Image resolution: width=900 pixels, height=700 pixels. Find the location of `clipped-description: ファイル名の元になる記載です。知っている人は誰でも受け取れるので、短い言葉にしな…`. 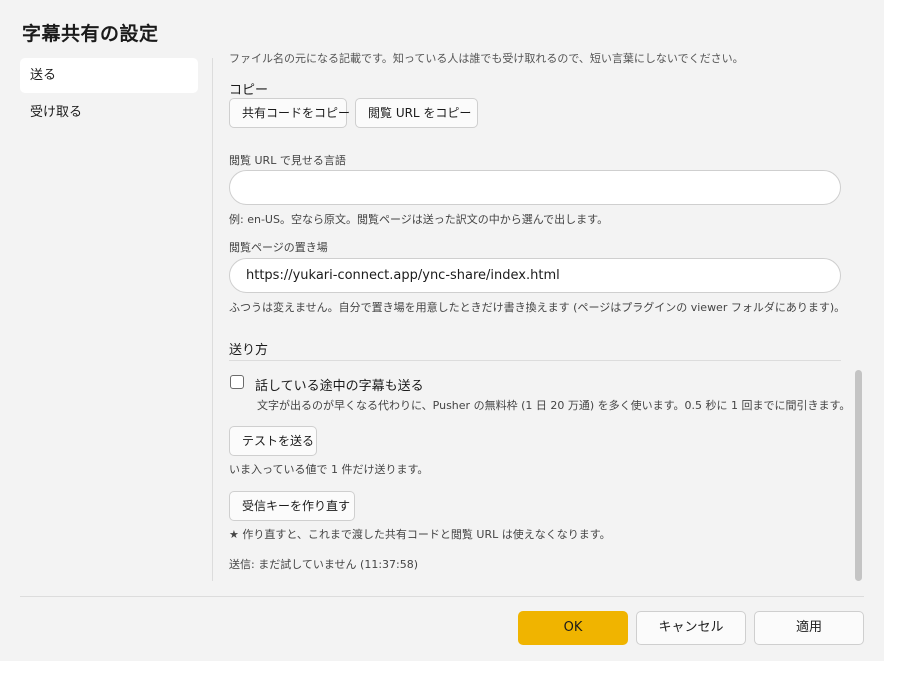

clipped-description: ファイル名の元になる記載です。知っている人は誰でも受け取れるので、短い言葉にしな… is located at coordinates (486, 58).